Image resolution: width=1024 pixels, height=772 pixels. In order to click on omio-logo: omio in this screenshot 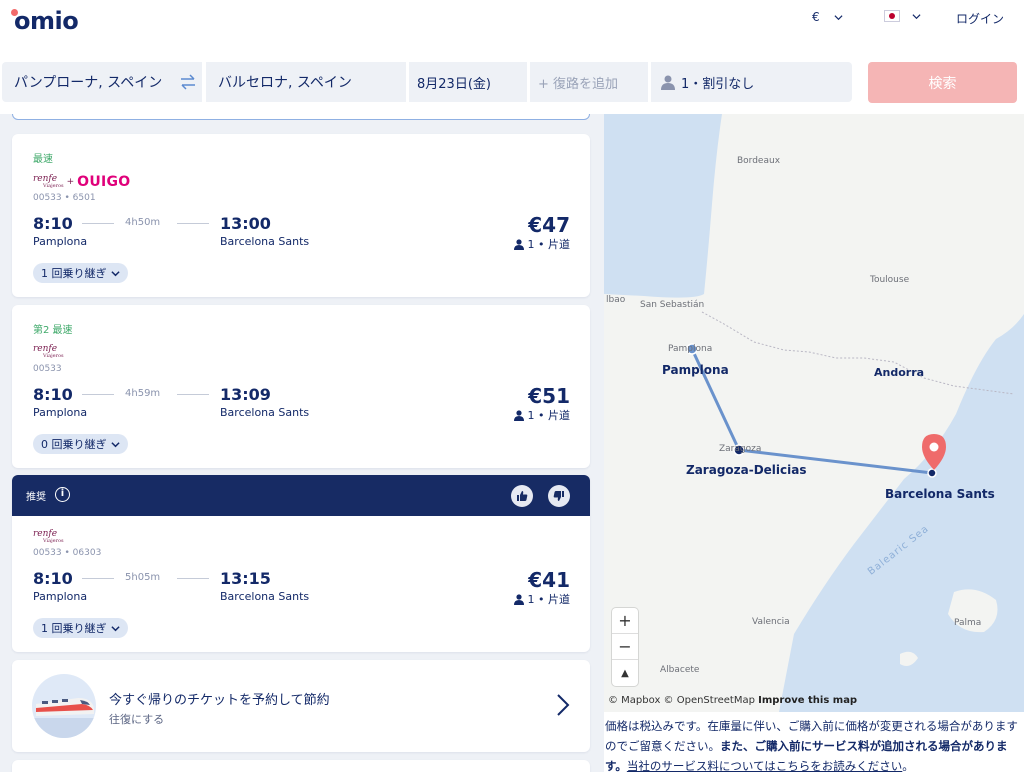, I will do `click(45, 21)`.